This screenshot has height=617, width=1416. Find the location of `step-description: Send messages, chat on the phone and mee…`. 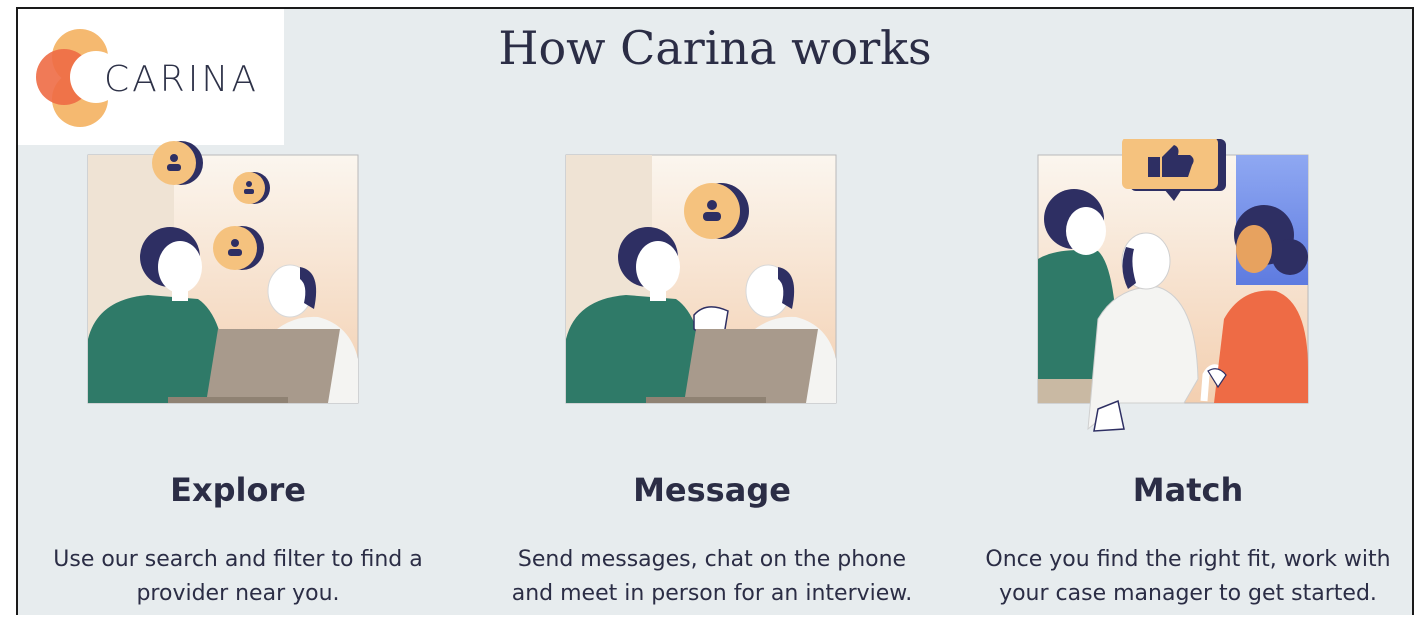

step-description: Send messages, chat on the phone and mee… is located at coordinates (712, 577).